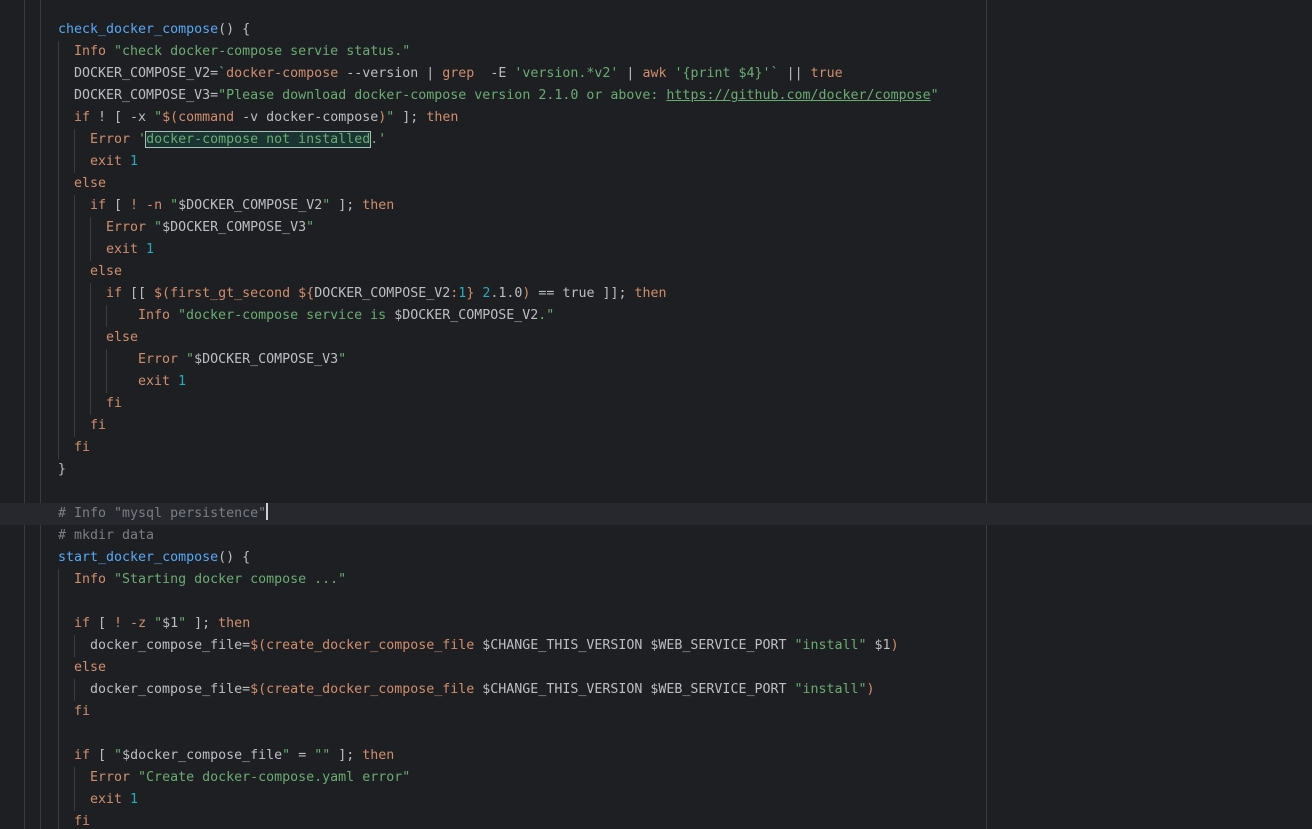  I want to click on code-line-content: if [ "$docker_compose_file" = "" ]; then, so click(234, 755).